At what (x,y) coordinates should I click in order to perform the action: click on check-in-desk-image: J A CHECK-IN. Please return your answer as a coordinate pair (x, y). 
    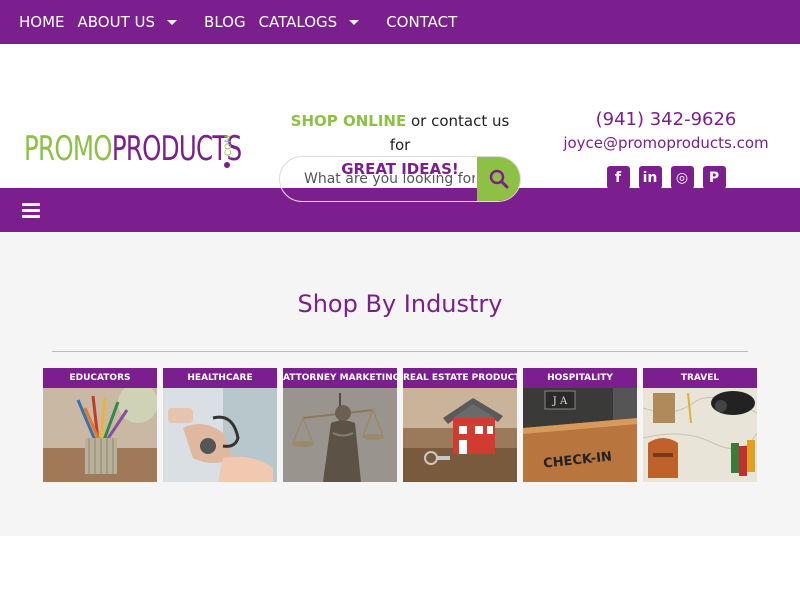
    Looking at the image, I should click on (580, 435).